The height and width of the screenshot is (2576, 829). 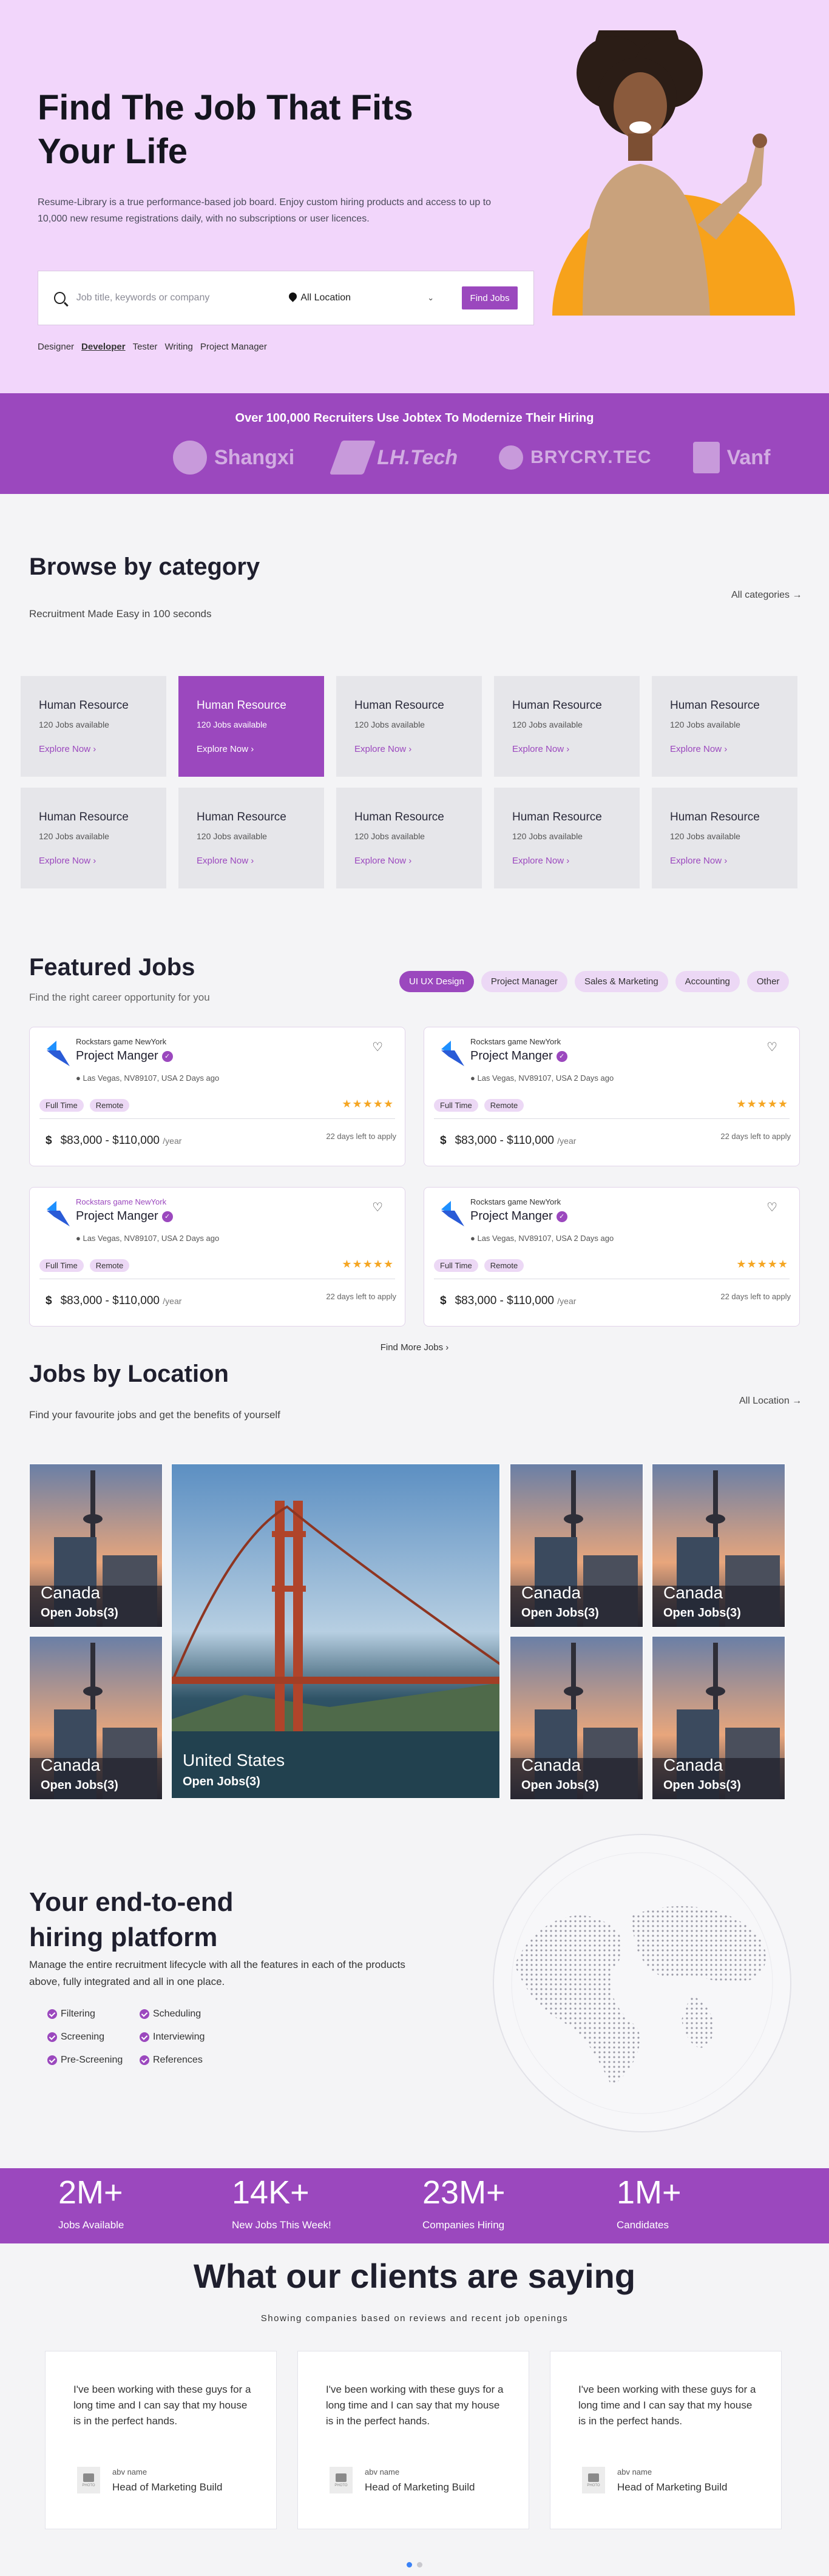 I want to click on location-select: All Location ⌄, so click(x=361, y=297).